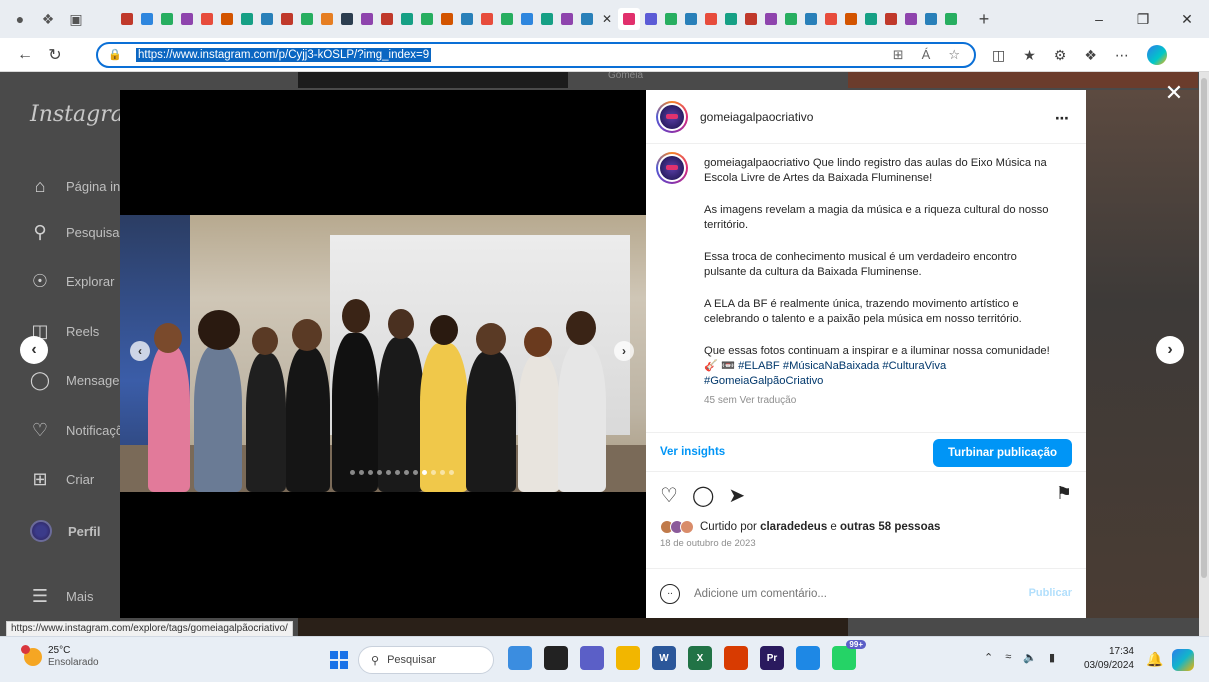 The width and height of the screenshot is (1209, 682). Describe the element at coordinates (65, 531) in the screenshot. I see `sidebar-item-profile: Perfil` at that location.